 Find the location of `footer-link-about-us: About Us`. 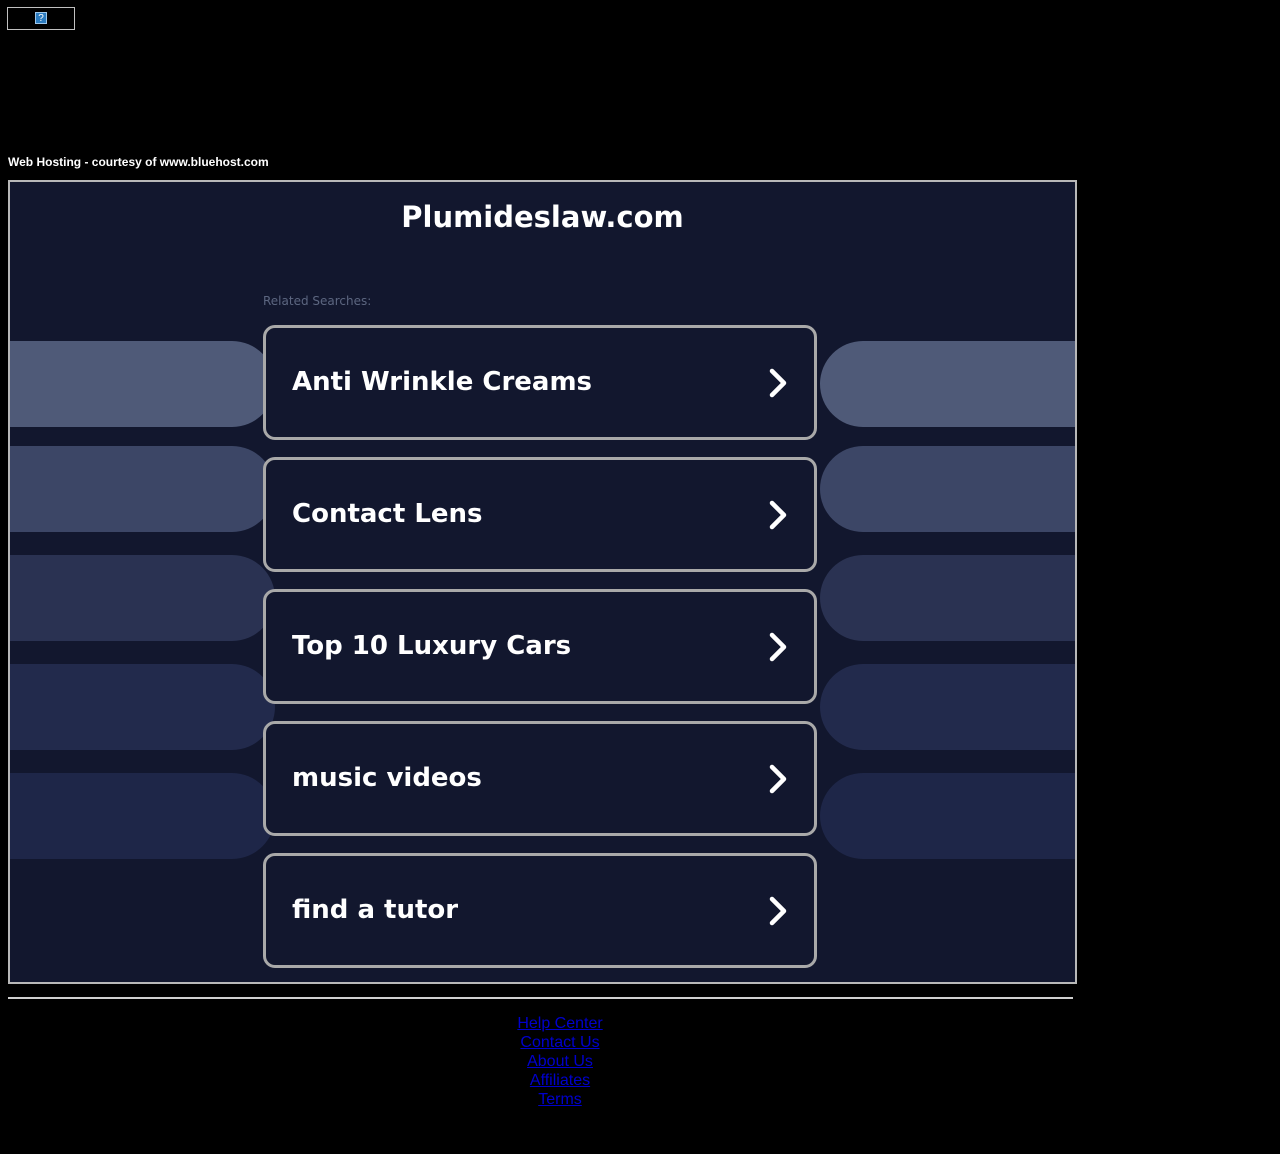

footer-link-about-us: About Us is located at coordinates (560, 1061).